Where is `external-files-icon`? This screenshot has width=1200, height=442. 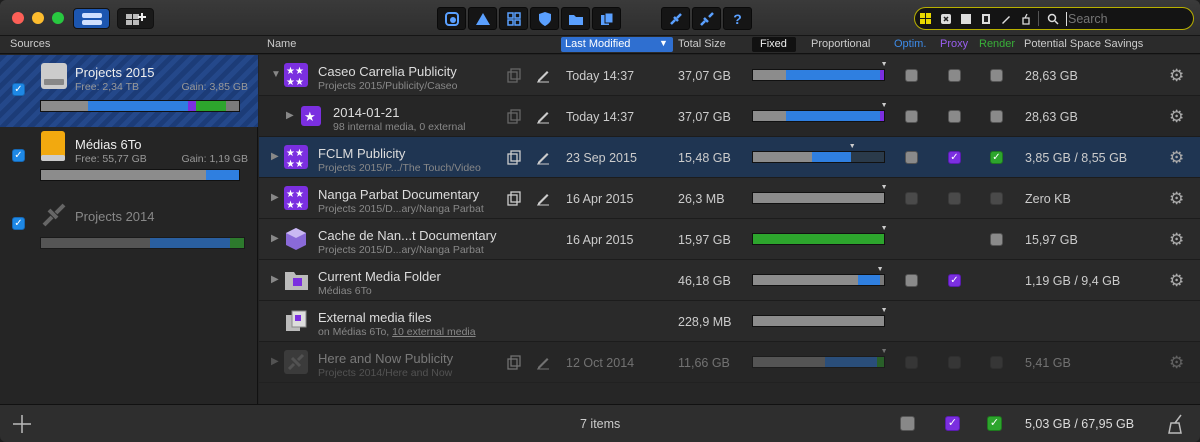
external-files-icon is located at coordinates (296, 321).